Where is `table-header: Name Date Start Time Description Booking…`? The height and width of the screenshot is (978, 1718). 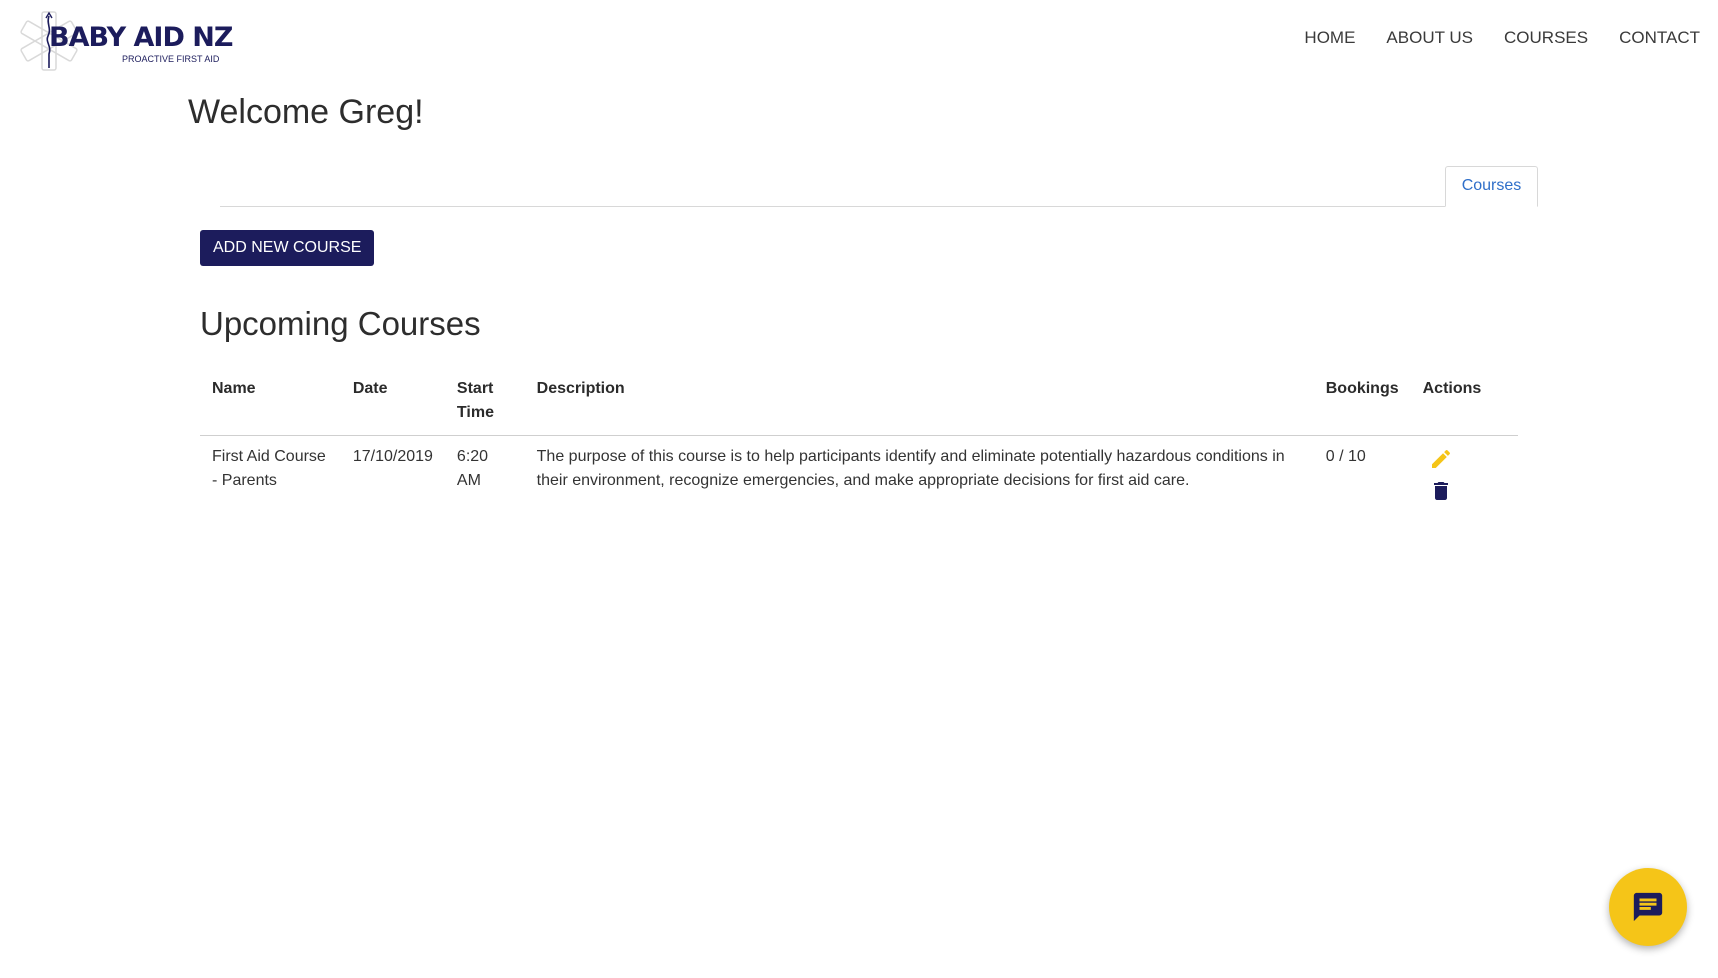
table-header: Name Date Start Time Description Booking… is located at coordinates (859, 403).